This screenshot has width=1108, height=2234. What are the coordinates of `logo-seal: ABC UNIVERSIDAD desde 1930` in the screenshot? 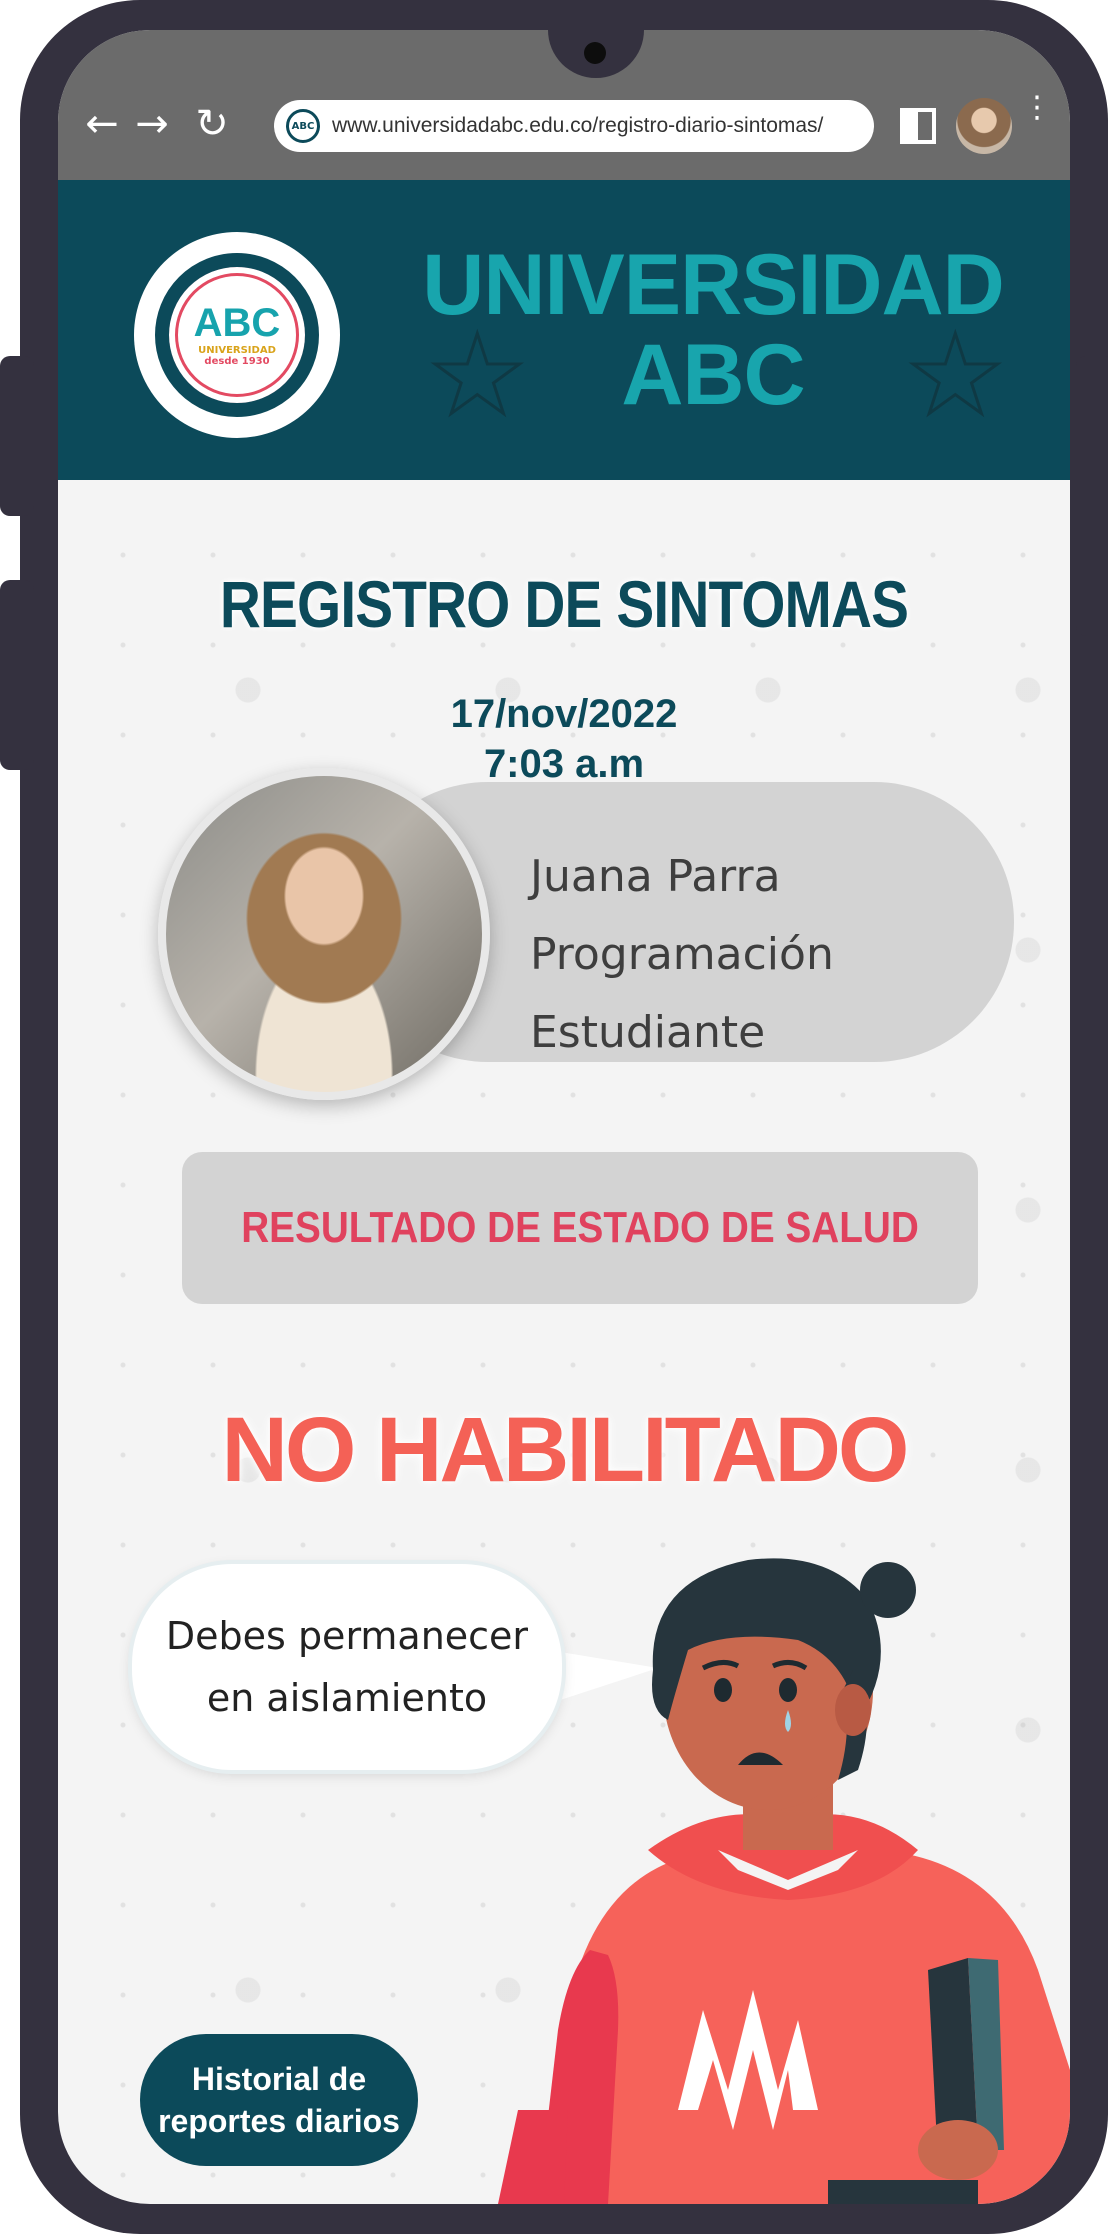 It's located at (237, 335).